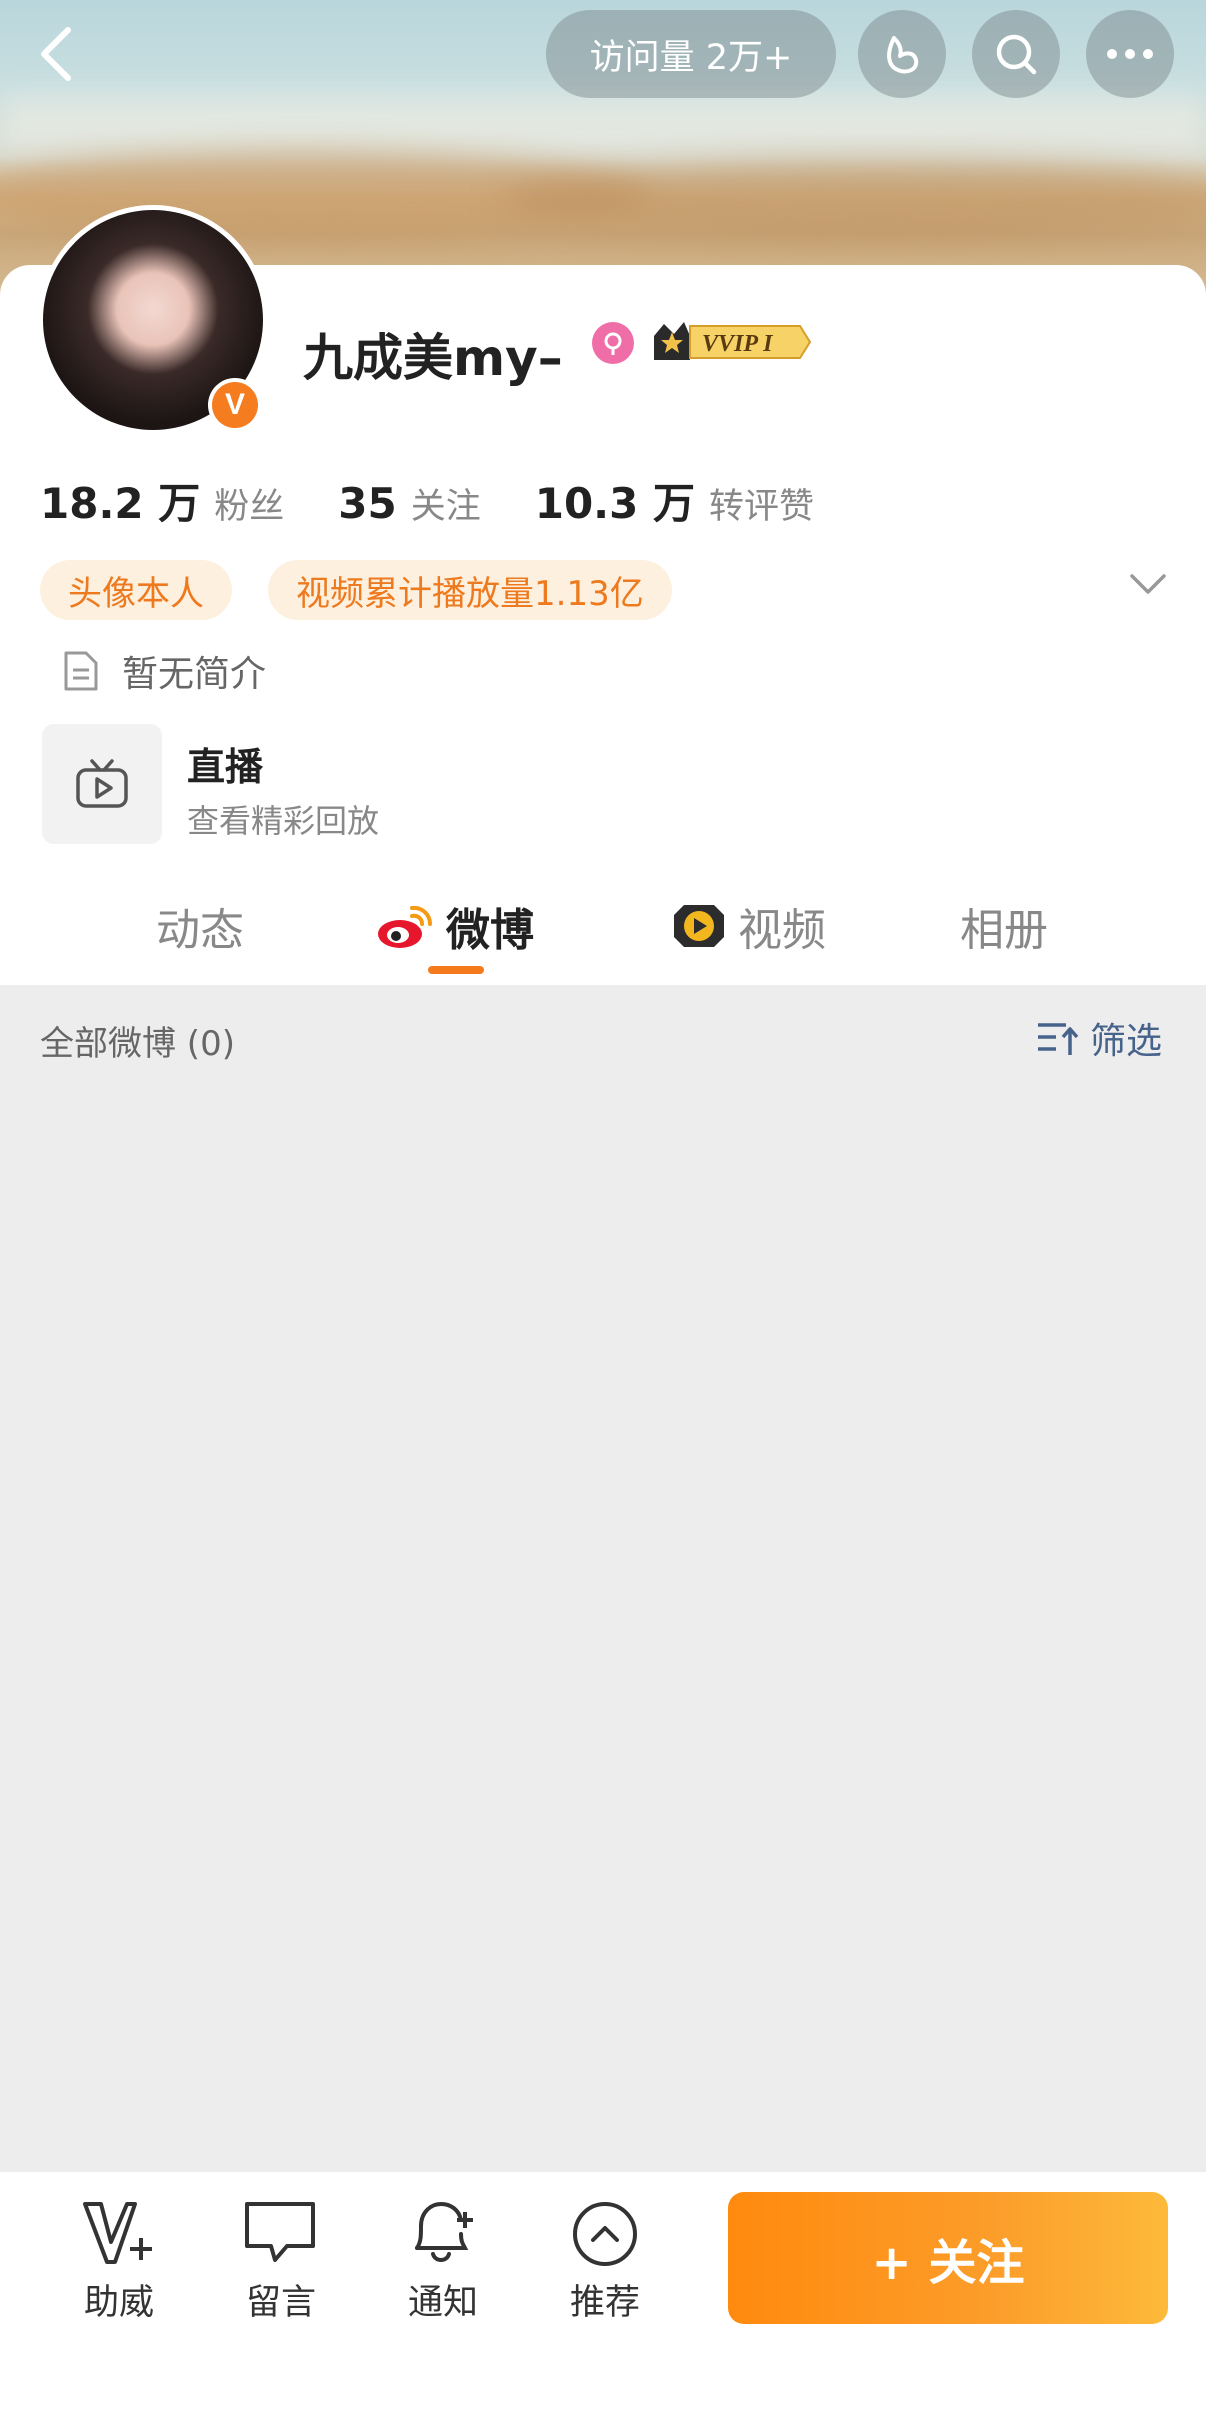  I want to click on following-count: 35, so click(367, 503).